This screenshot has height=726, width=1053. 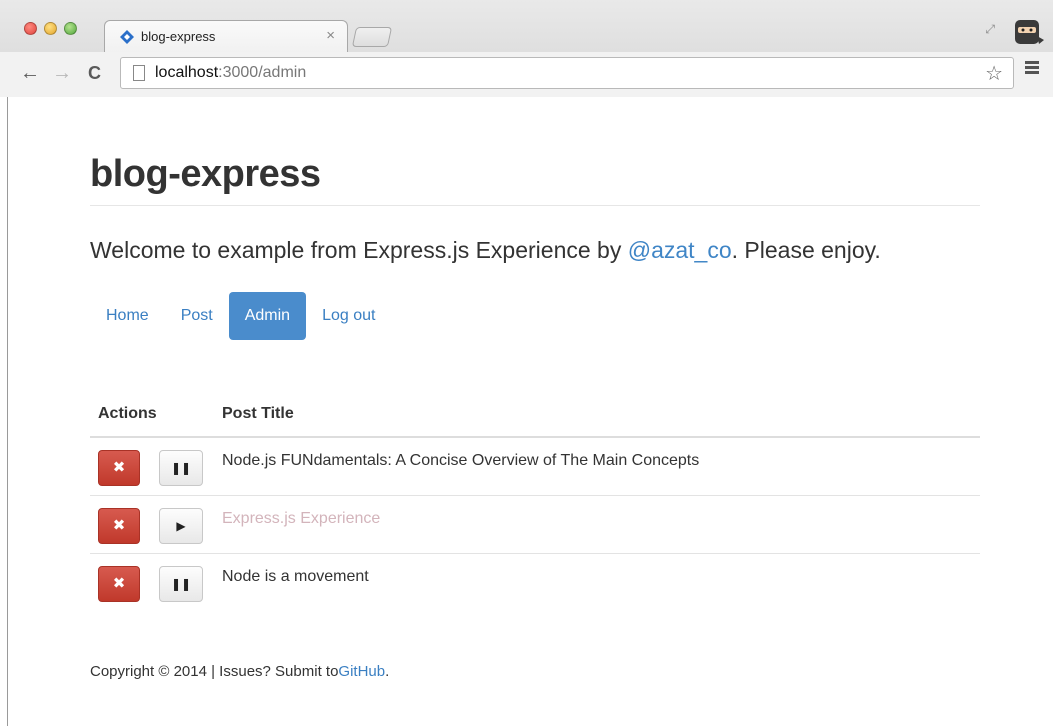 I want to click on browser-toolbar: ← → C localhost:3000/admin ☆, so click(x=526, y=74).